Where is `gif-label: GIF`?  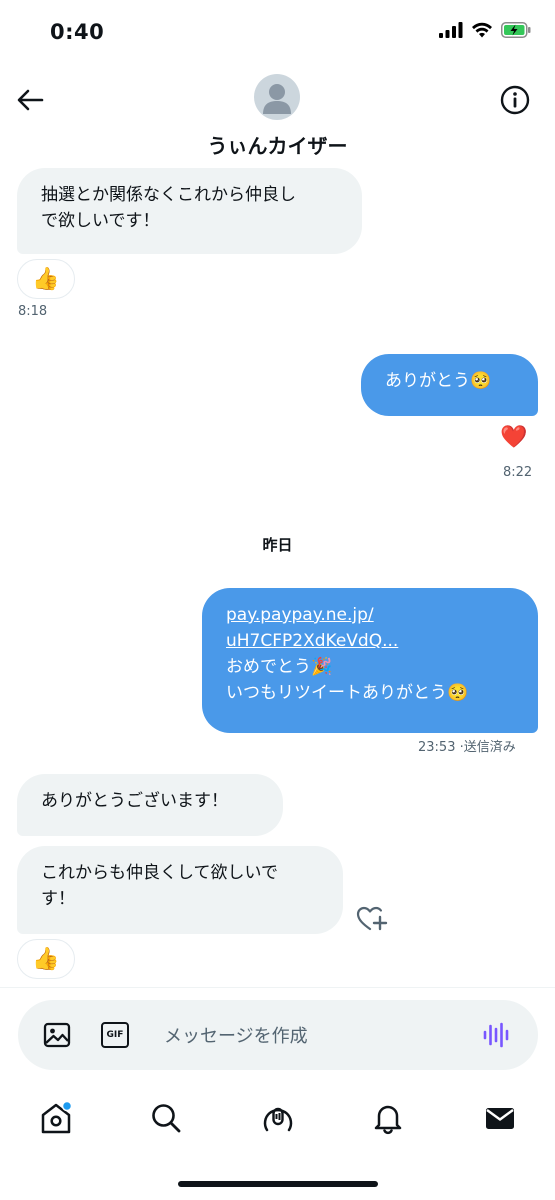 gif-label: GIF is located at coordinates (115, 1035).